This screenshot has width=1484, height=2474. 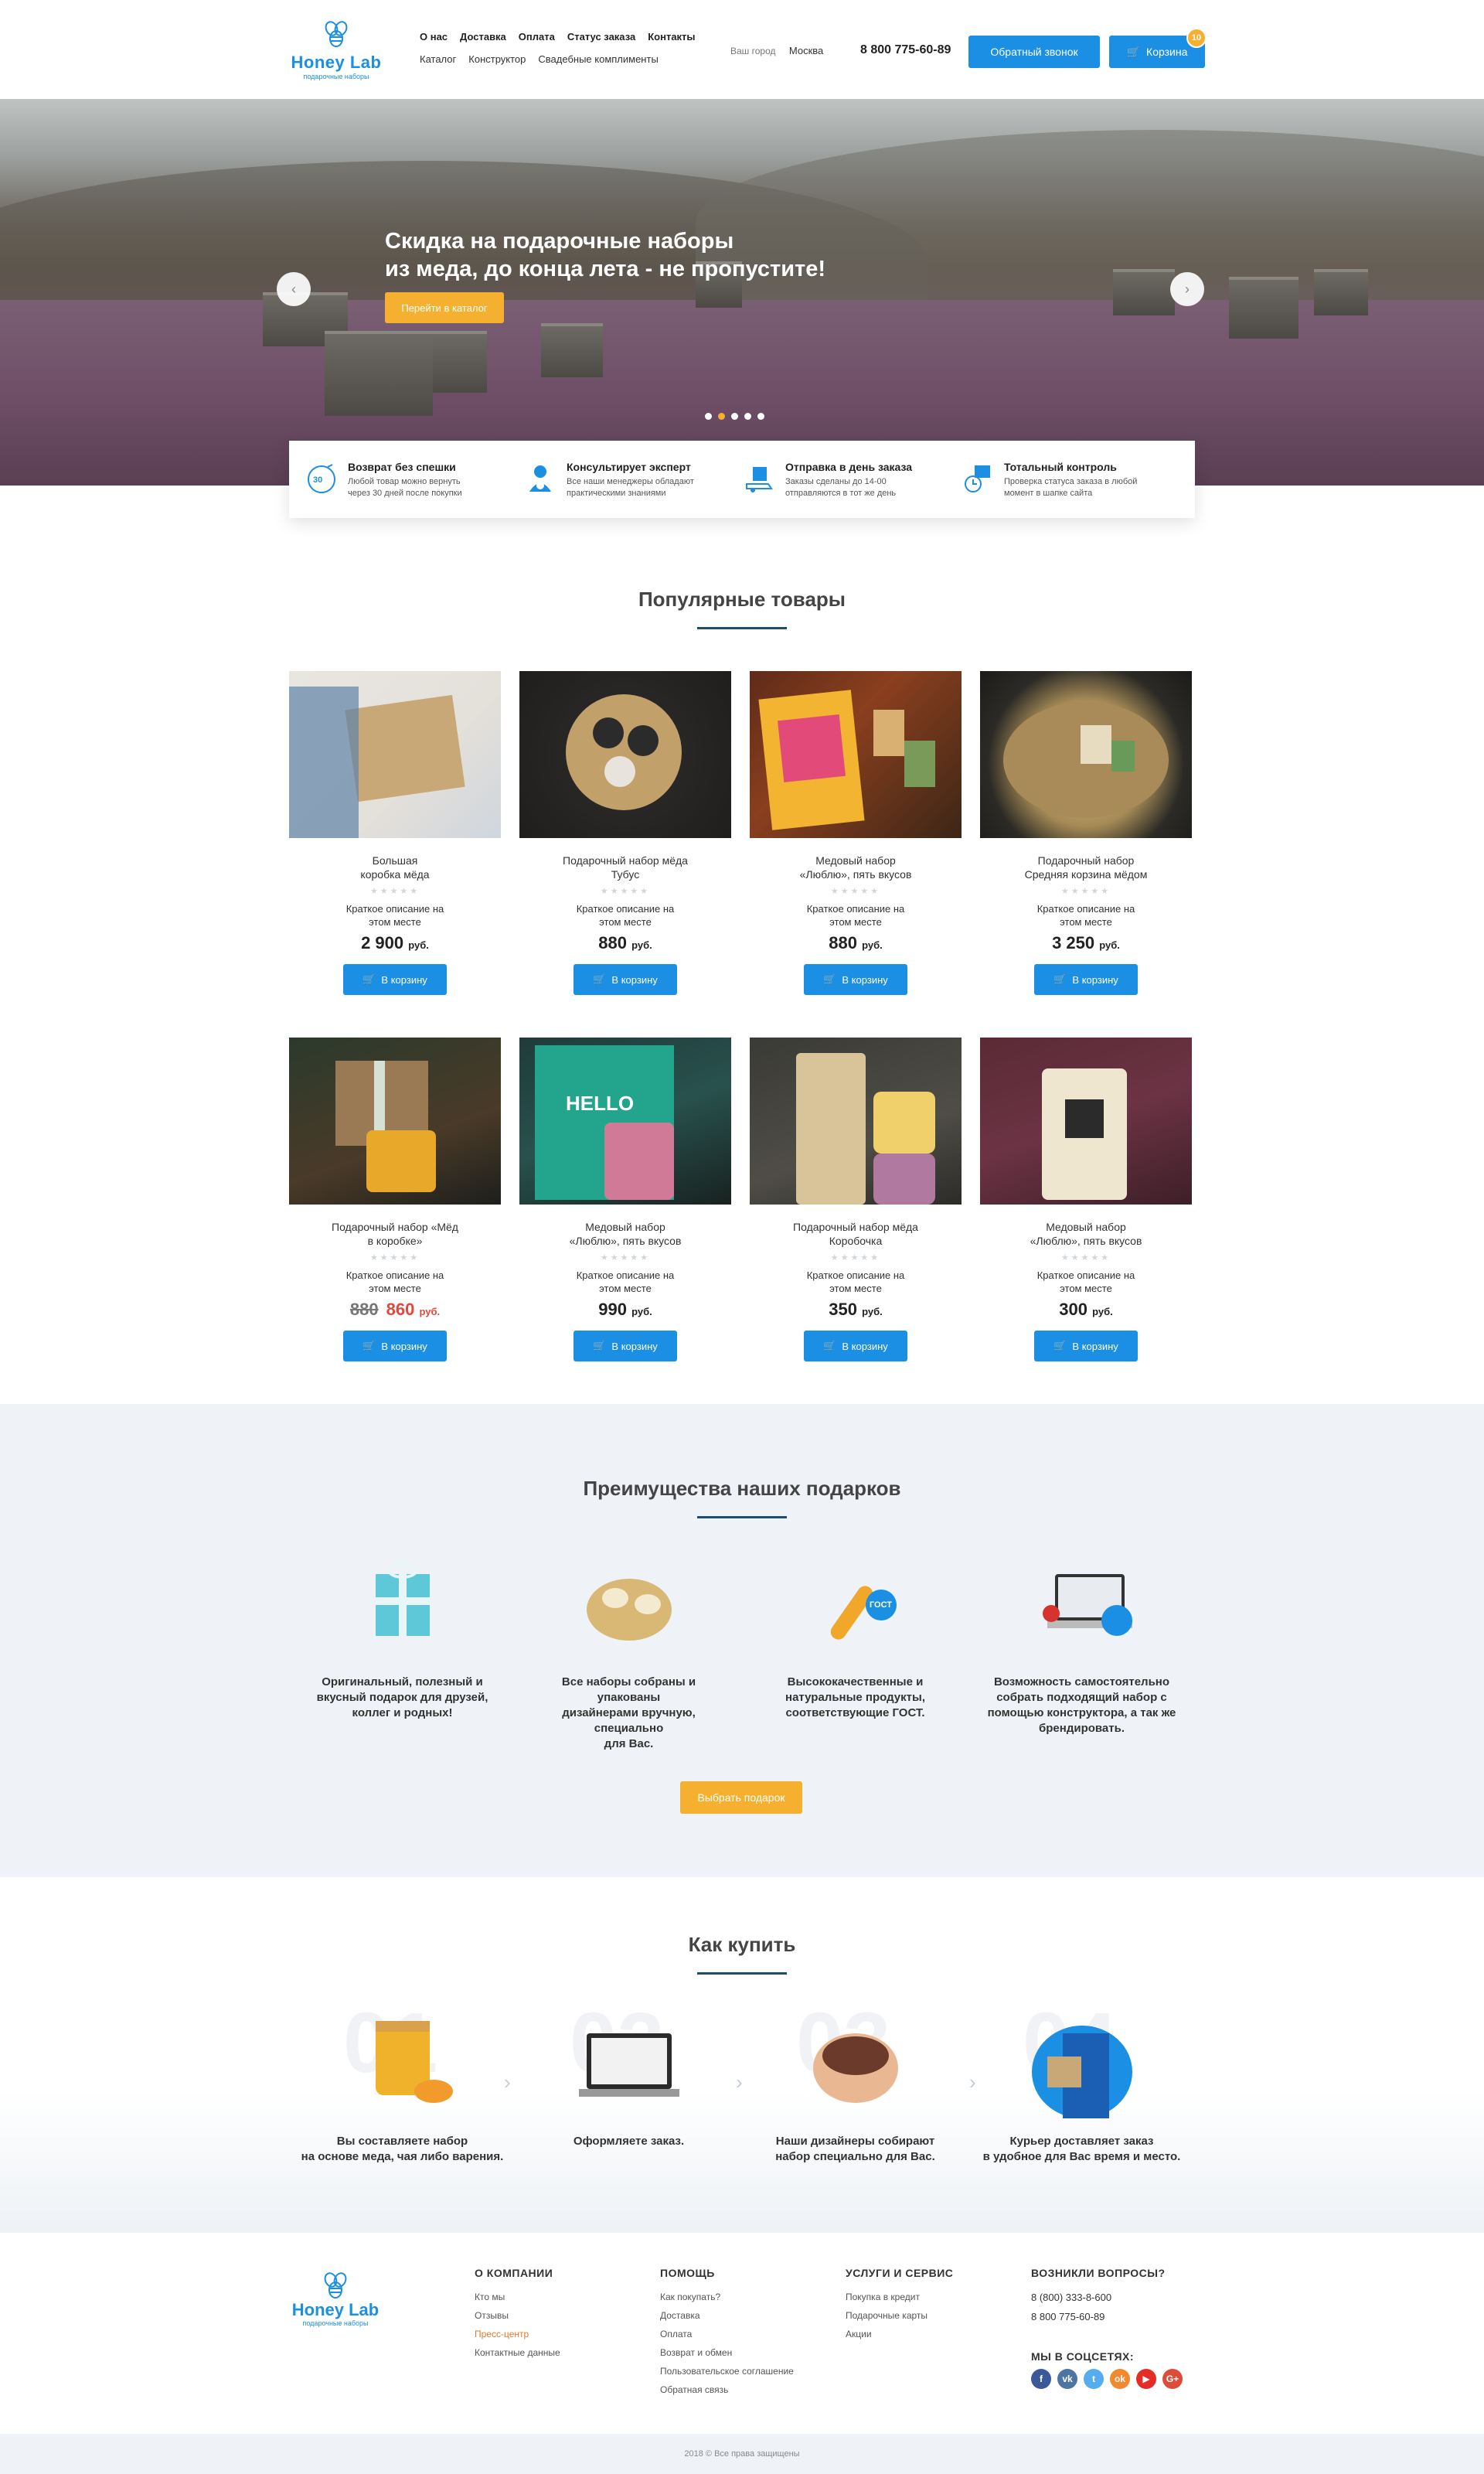 I want to click on footer-link: Подарочные карты, so click(x=899, y=2315).